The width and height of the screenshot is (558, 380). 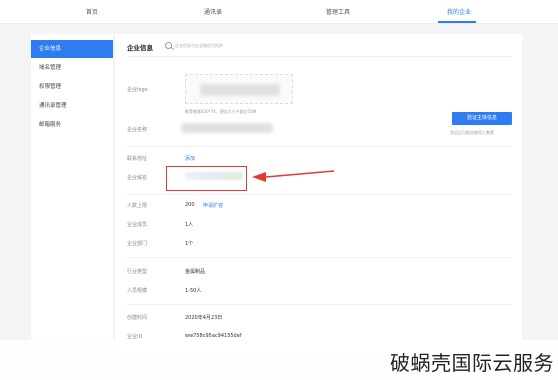 What do you see at coordinates (140, 48) in the screenshot?
I see `section-title: 企业信息` at bounding box center [140, 48].